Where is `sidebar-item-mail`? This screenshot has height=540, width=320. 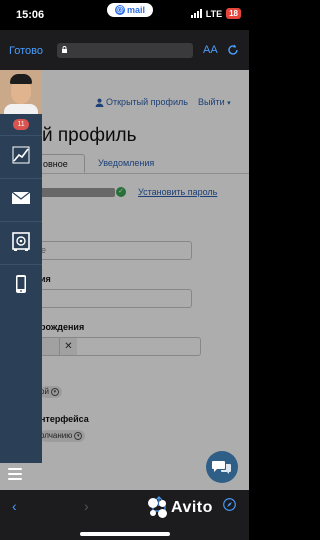
sidebar-item-mail is located at coordinates (21, 197).